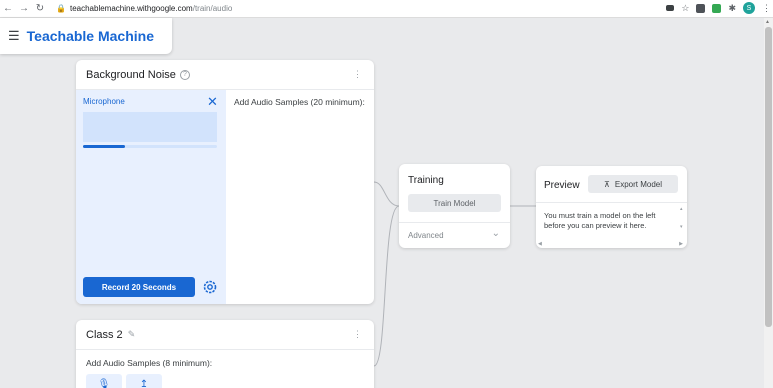 This screenshot has width=773, height=388. Describe the element at coordinates (61, 8) in the screenshot. I see `lock-icon: 🔒` at that location.